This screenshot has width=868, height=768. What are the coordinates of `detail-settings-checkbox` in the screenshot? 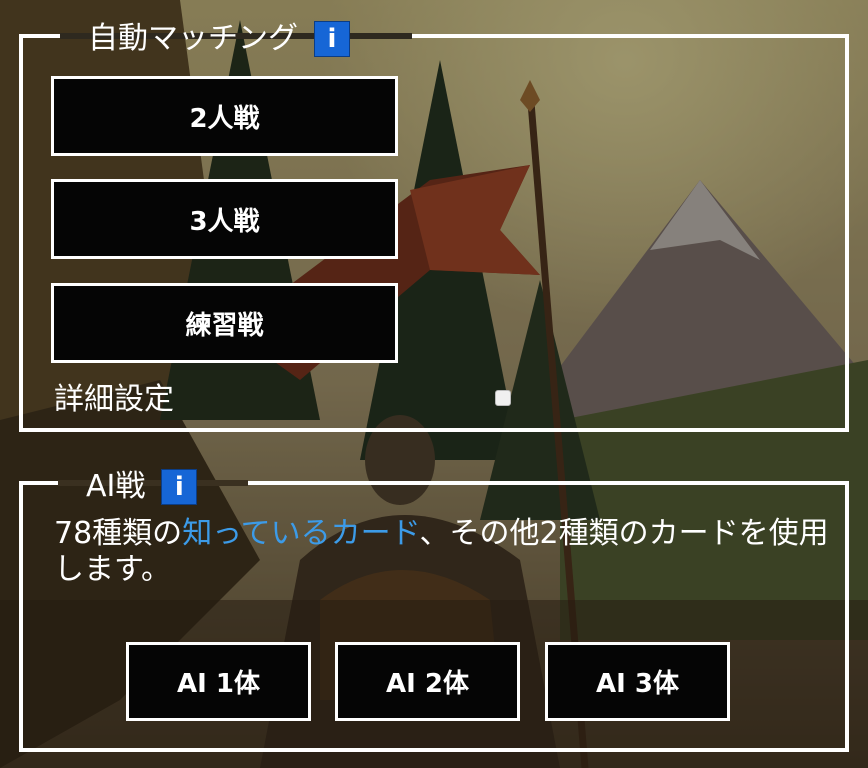 It's located at (503, 398).